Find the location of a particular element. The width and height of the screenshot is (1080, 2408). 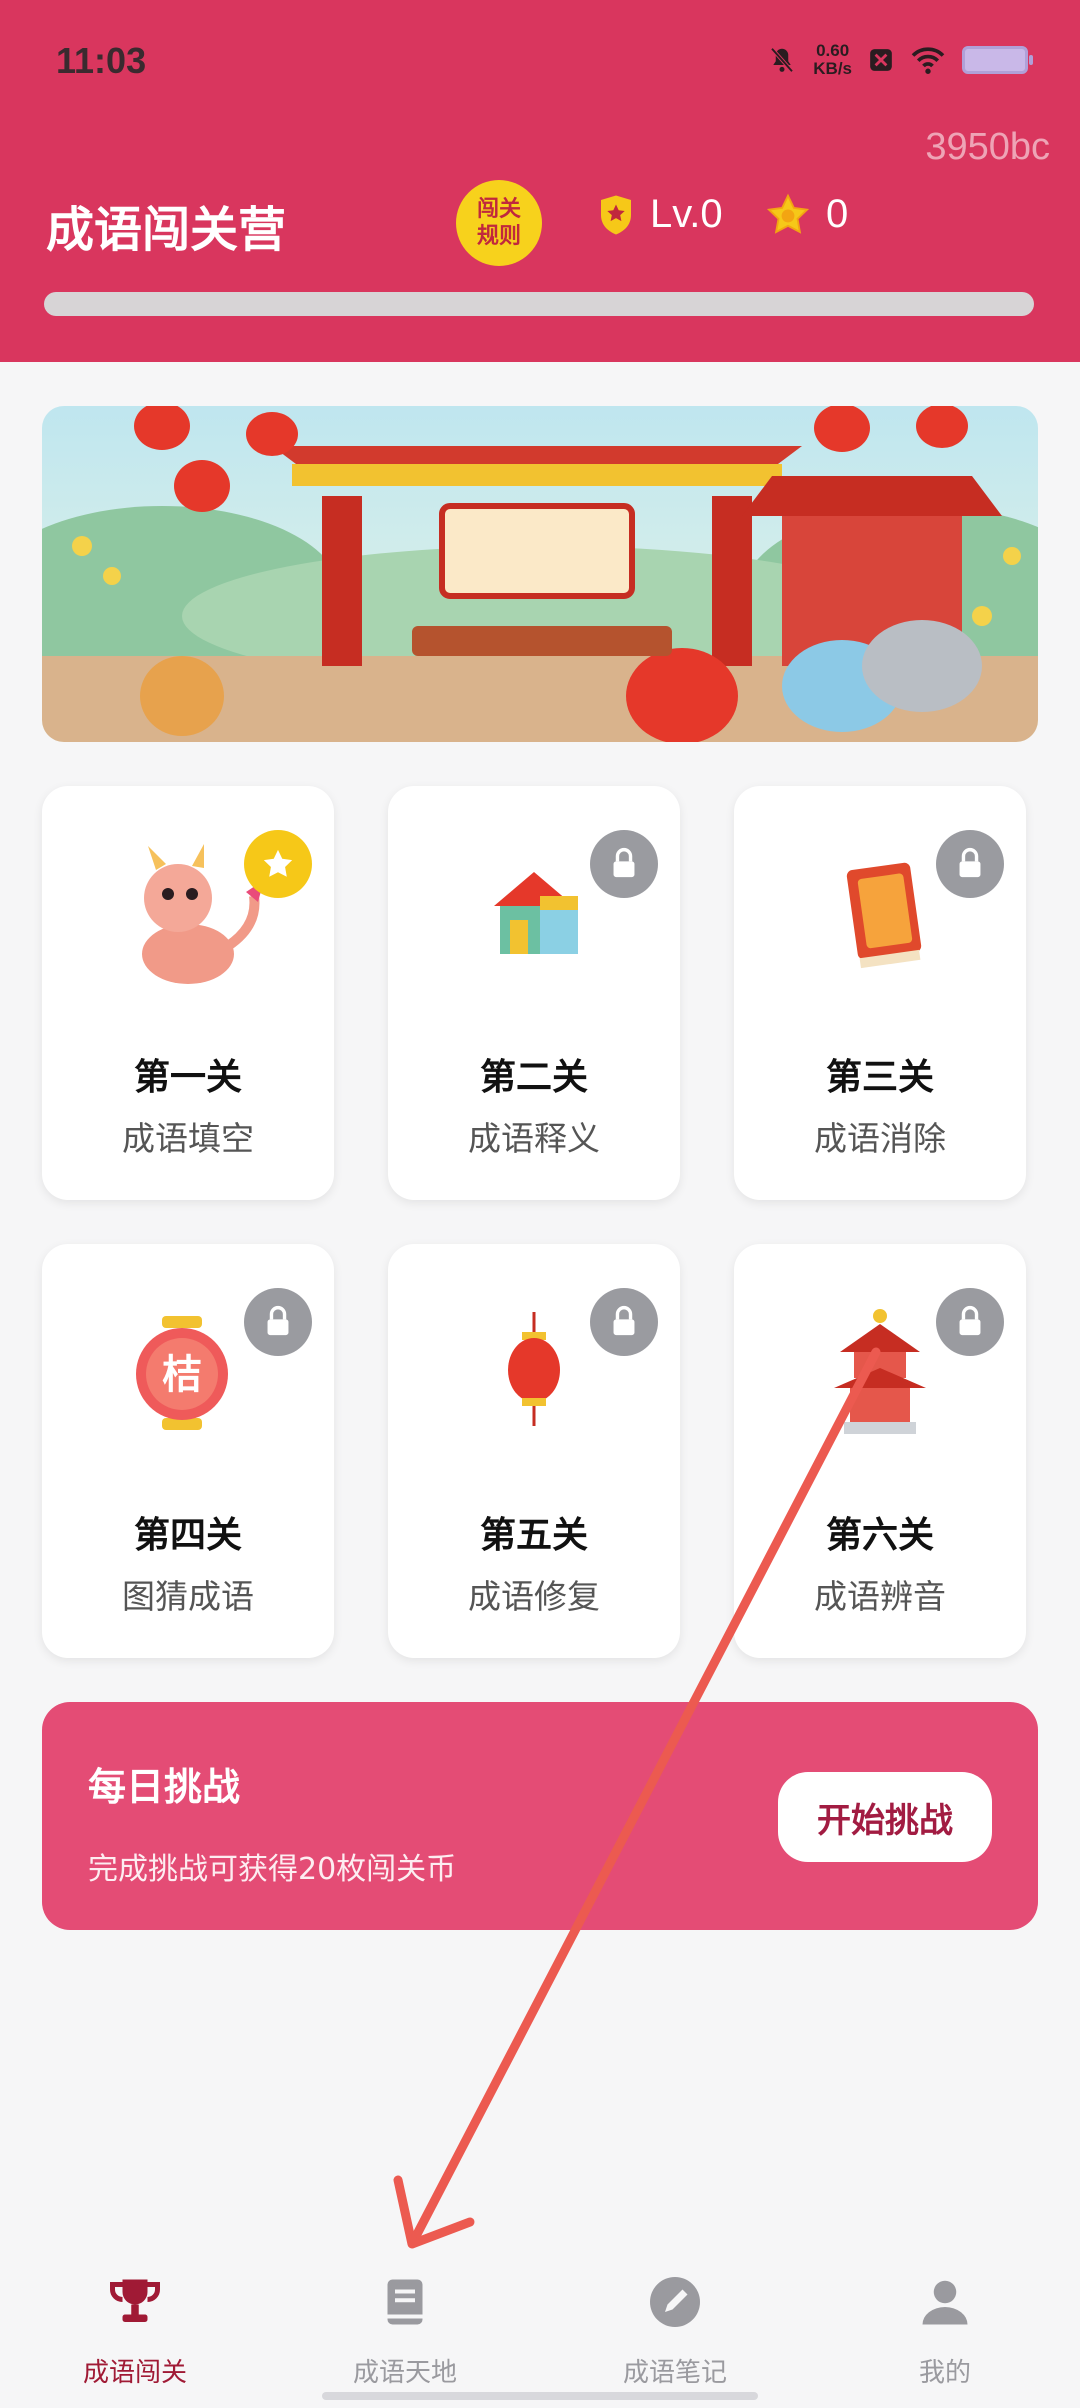

bottom-tab-bar: 成语闯关 成语天地 成语笔记 我的 is located at coordinates (540, 2322).